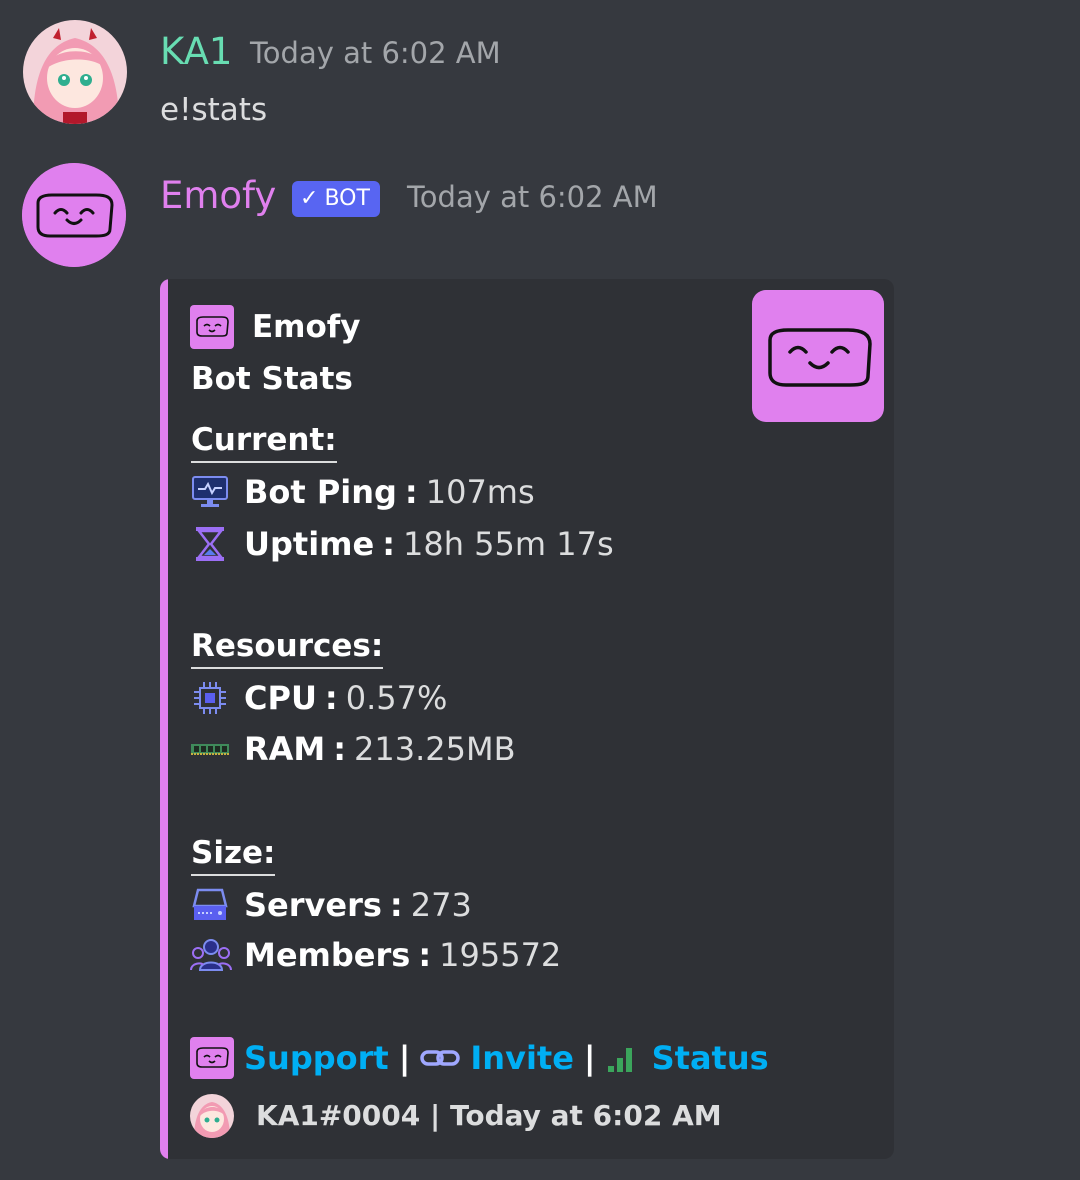 The image size is (1080, 1180). Describe the element at coordinates (440, 1058) in the screenshot. I see `chain-link-icon` at that location.